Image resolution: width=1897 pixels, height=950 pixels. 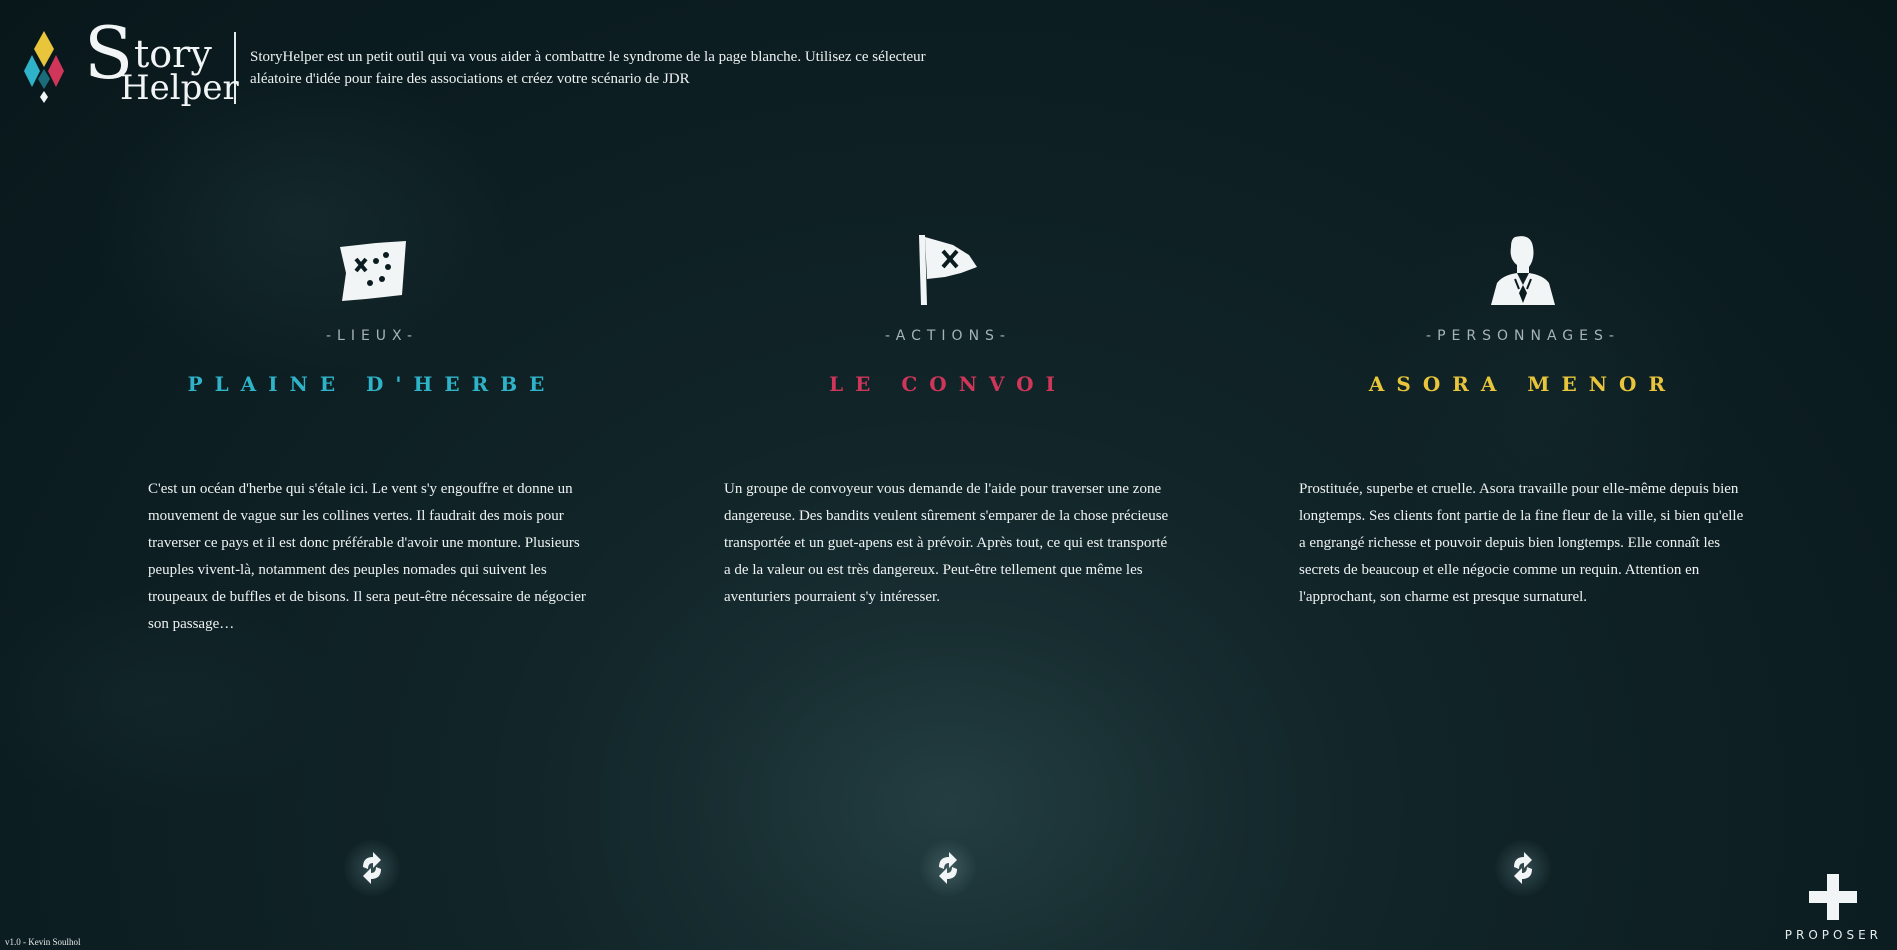 I want to click on item-title: PLAINE D'HERBE, so click(x=372, y=384).